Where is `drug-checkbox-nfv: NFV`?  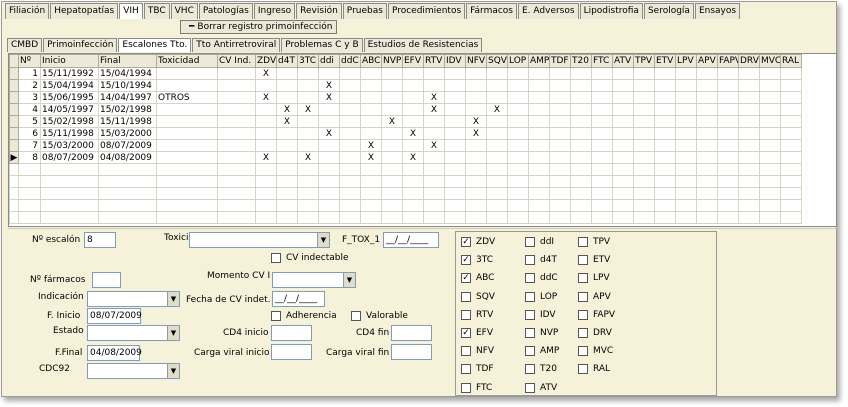 drug-checkbox-nfv: NFV is located at coordinates (477, 351).